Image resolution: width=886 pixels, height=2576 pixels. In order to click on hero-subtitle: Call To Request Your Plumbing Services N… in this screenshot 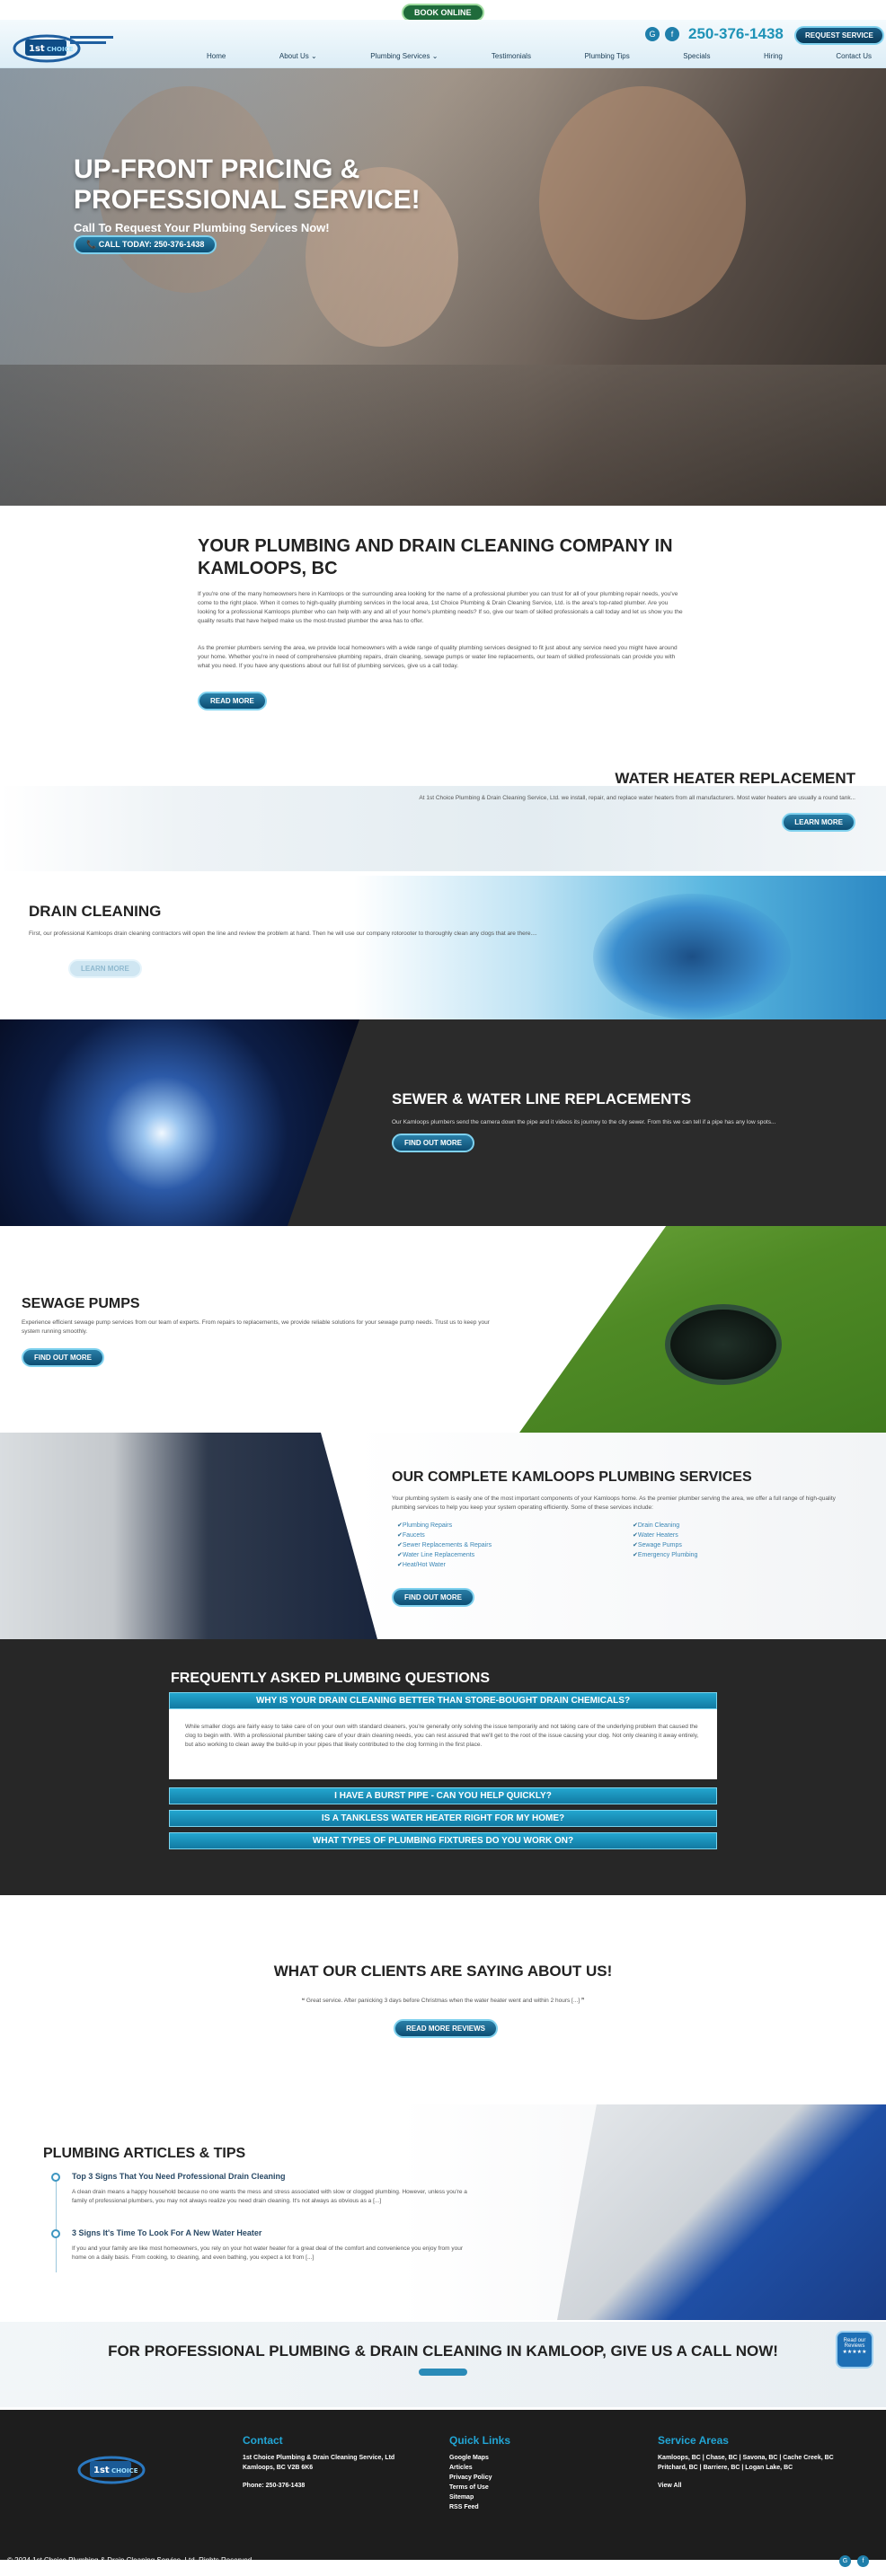, I will do `click(202, 227)`.